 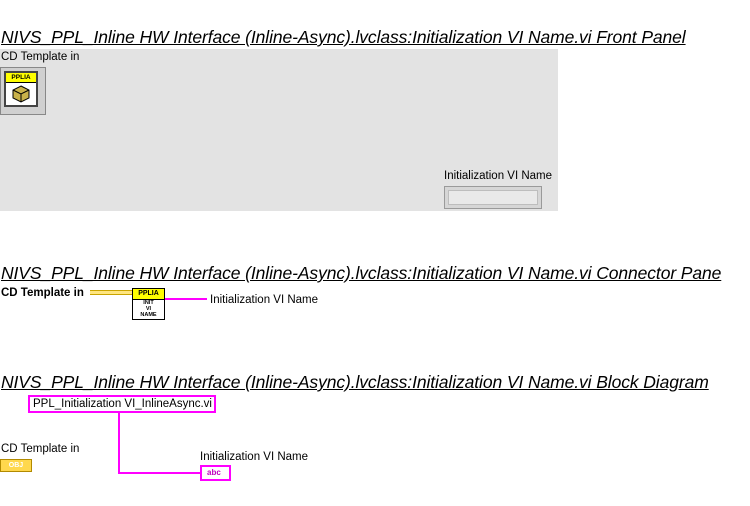 I want to click on string-wire, so click(x=186, y=299).